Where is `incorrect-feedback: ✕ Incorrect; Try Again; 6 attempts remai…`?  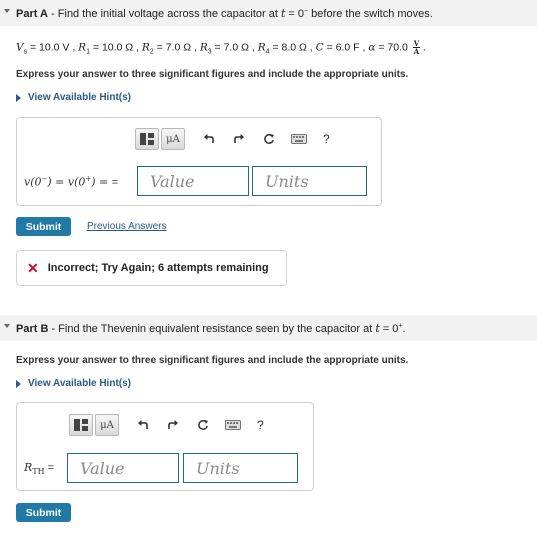 incorrect-feedback: ✕ Incorrect; Try Again; 6 attempts remai… is located at coordinates (151, 268).